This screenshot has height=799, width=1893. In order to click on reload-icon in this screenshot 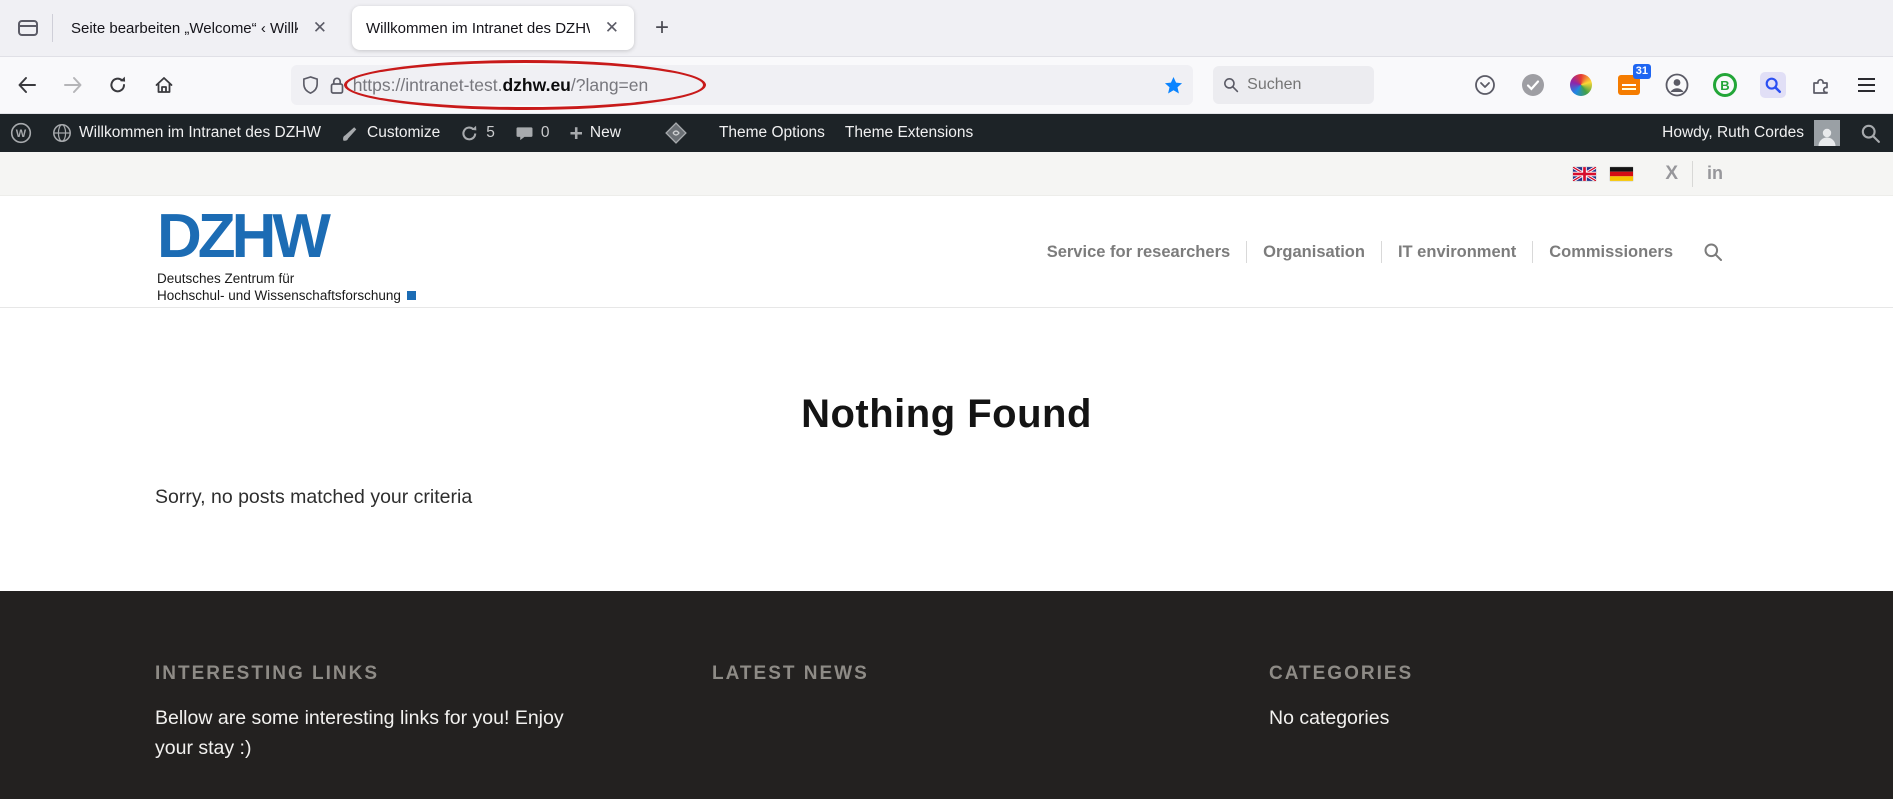, I will do `click(118, 85)`.